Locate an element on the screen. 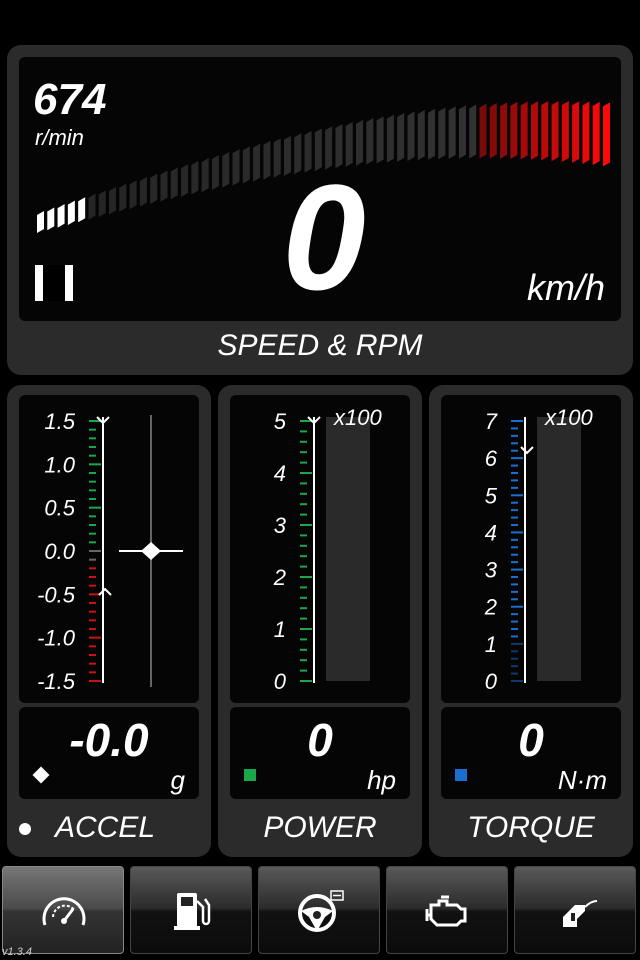  gauge-tick-label: 1.5 is located at coordinates (59, 421).